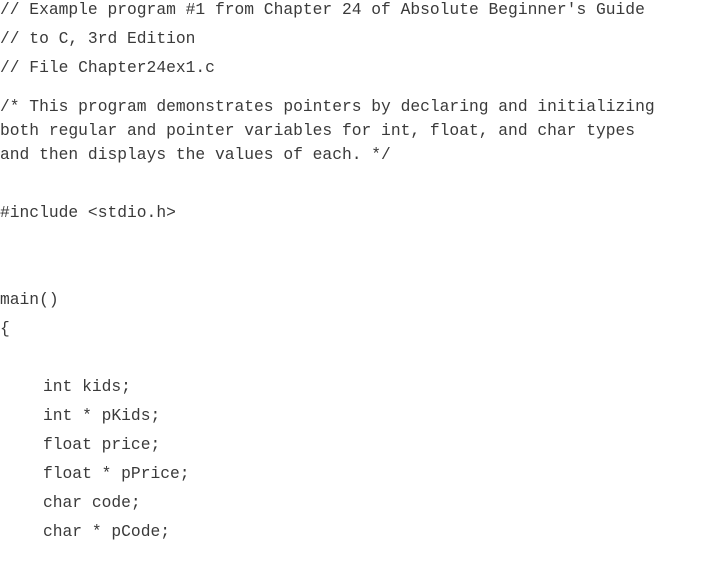 The width and height of the screenshot is (705, 583). Describe the element at coordinates (116, 473) in the screenshot. I see `declaration-line: float * pPrice;` at that location.